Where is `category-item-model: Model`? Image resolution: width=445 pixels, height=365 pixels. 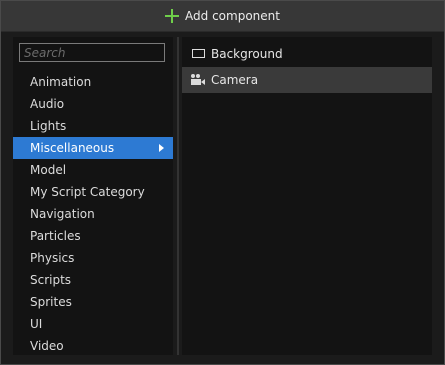
category-item-model: Model is located at coordinates (93, 170).